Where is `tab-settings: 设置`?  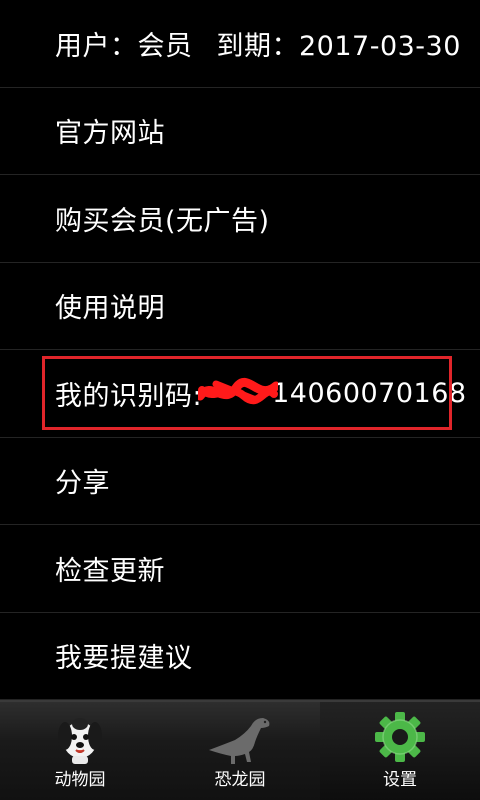
tab-settings: 设置 is located at coordinates (400, 751).